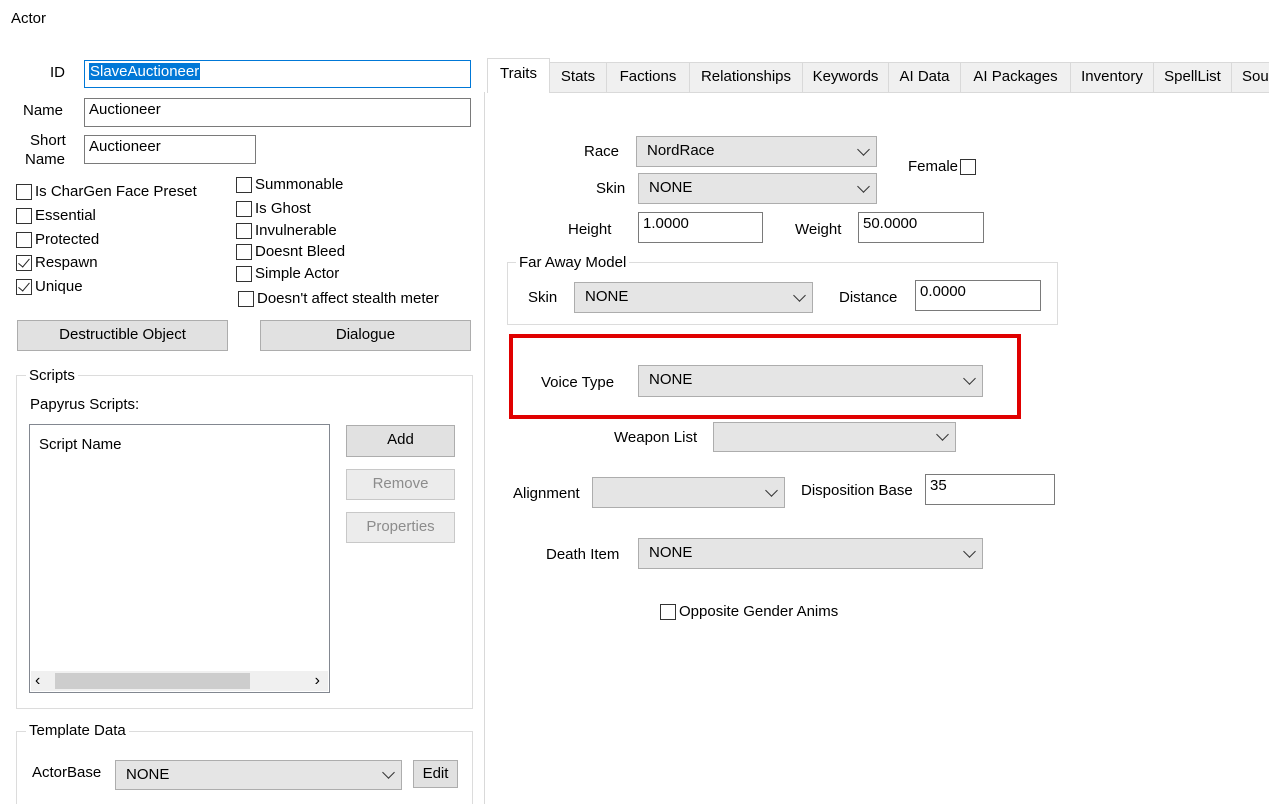 The height and width of the screenshot is (804, 1269). I want to click on checkbox-label: Essential, so click(65, 215).